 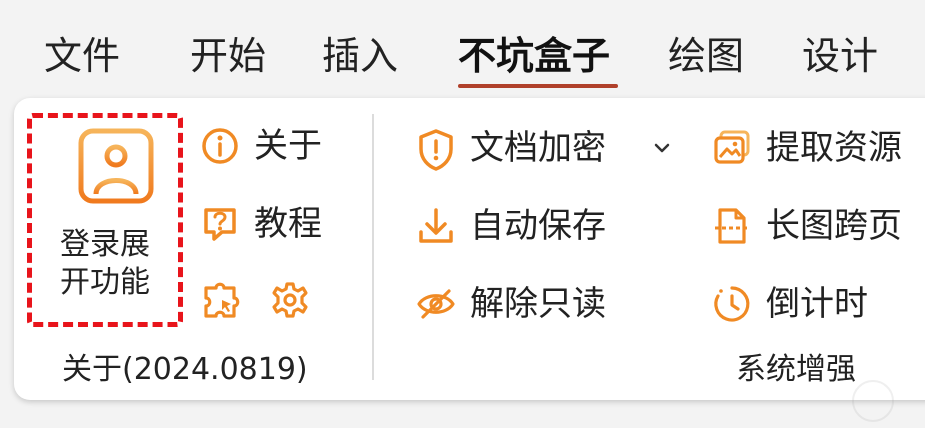 I want to click on tab-file: 文件, so click(x=82, y=56).